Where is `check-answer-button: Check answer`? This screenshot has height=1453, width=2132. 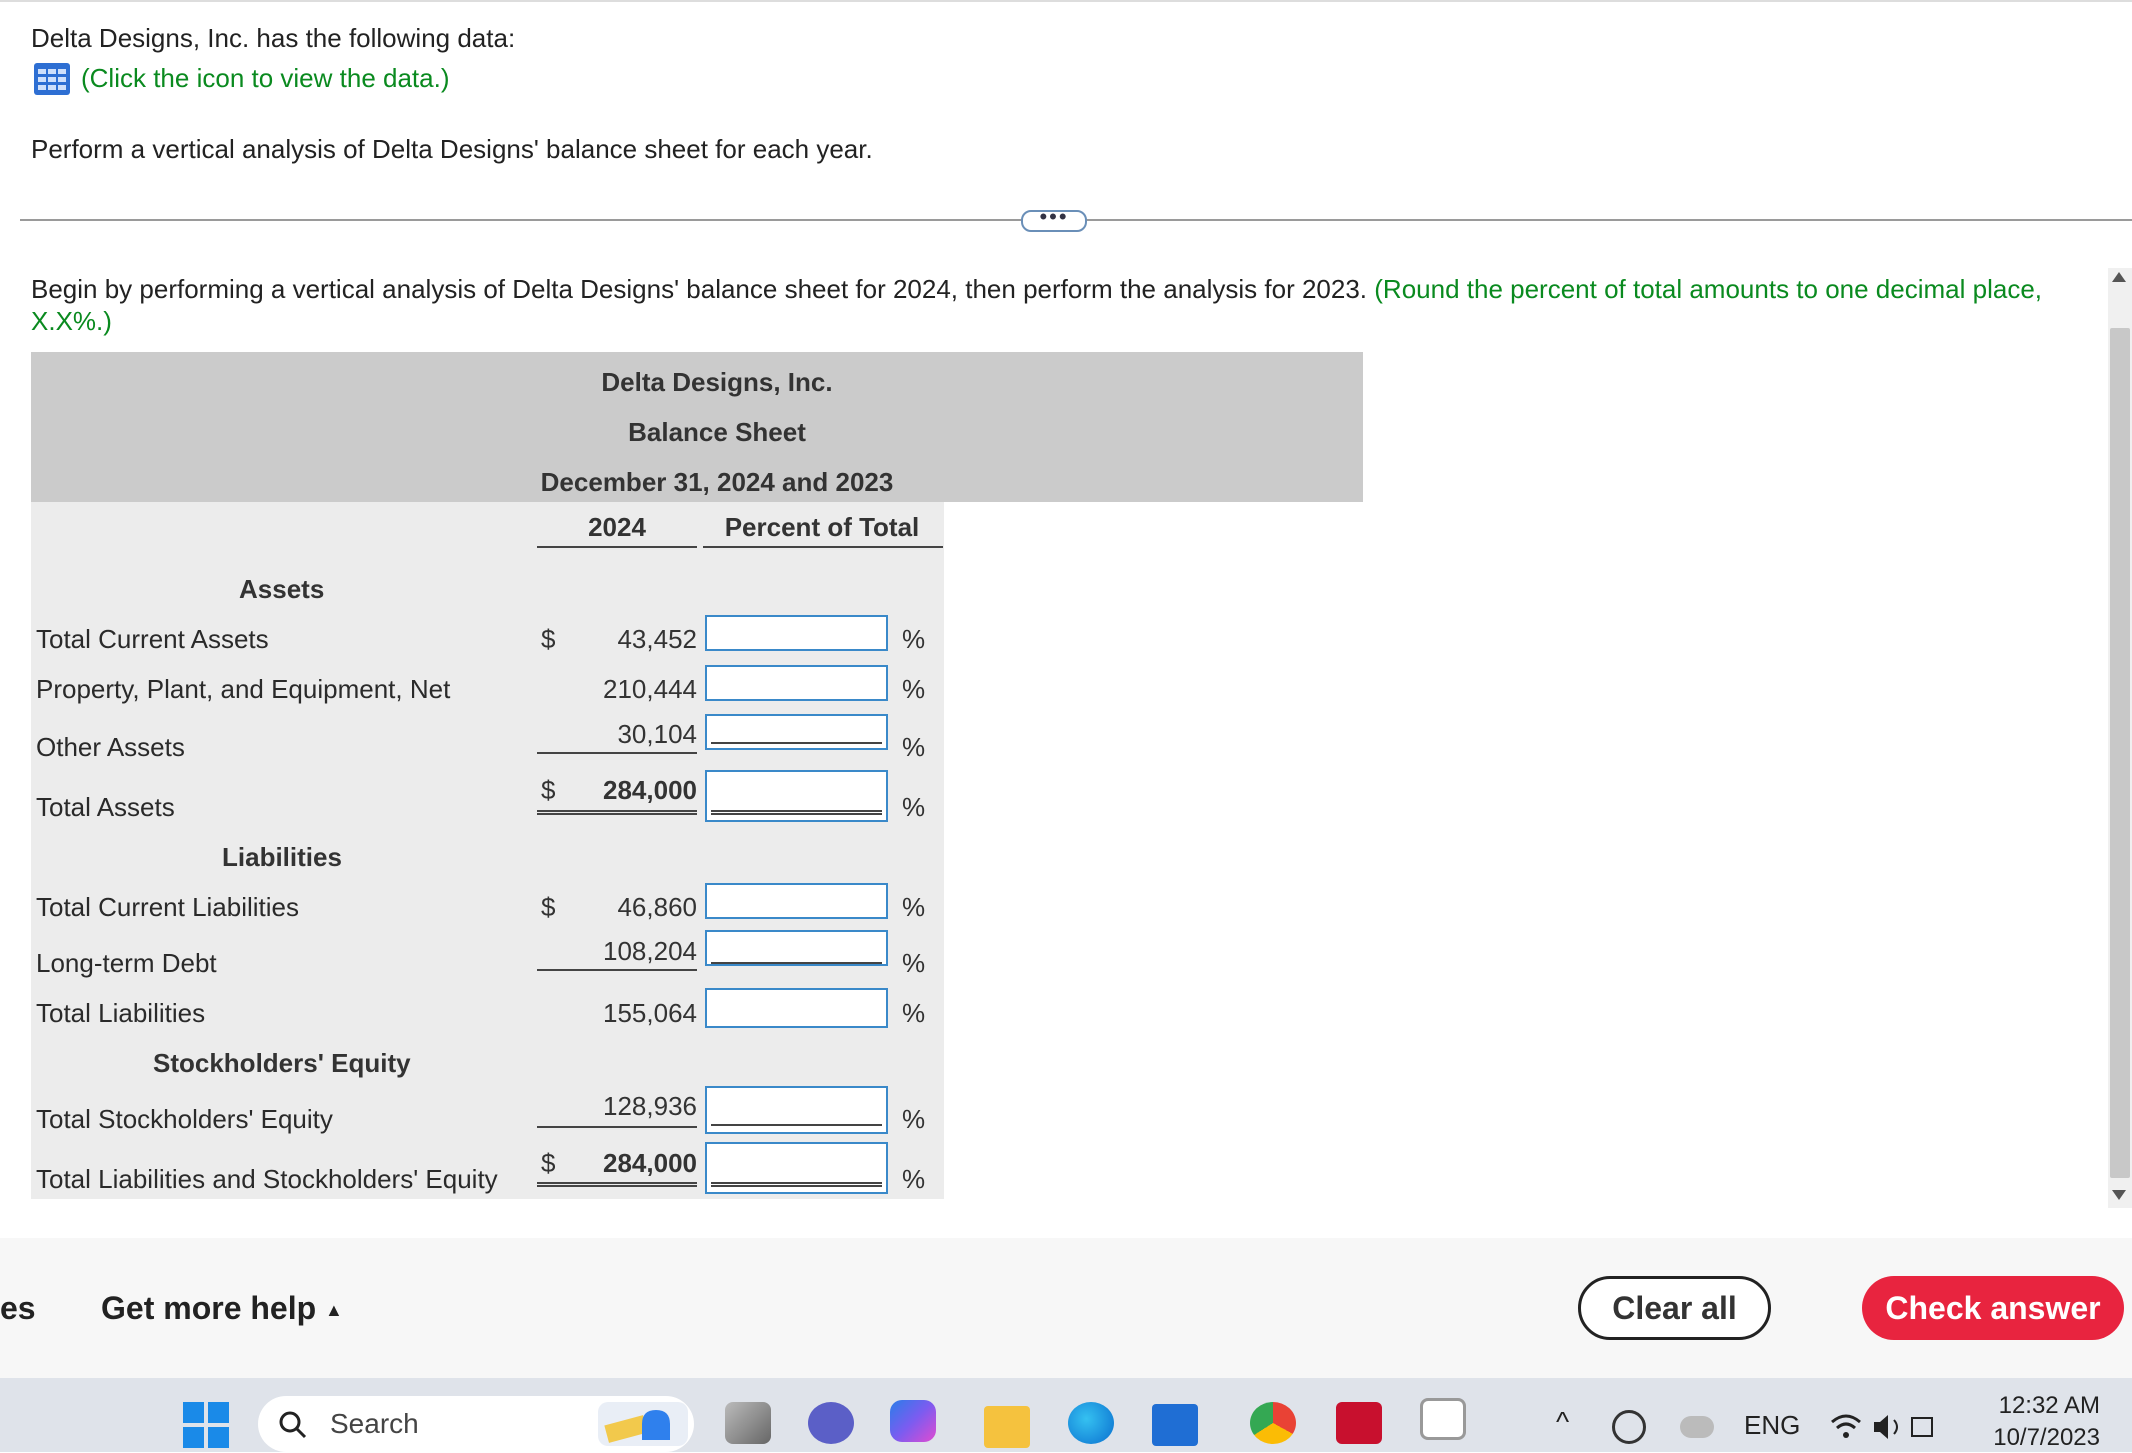
check-answer-button: Check answer is located at coordinates (1993, 1308).